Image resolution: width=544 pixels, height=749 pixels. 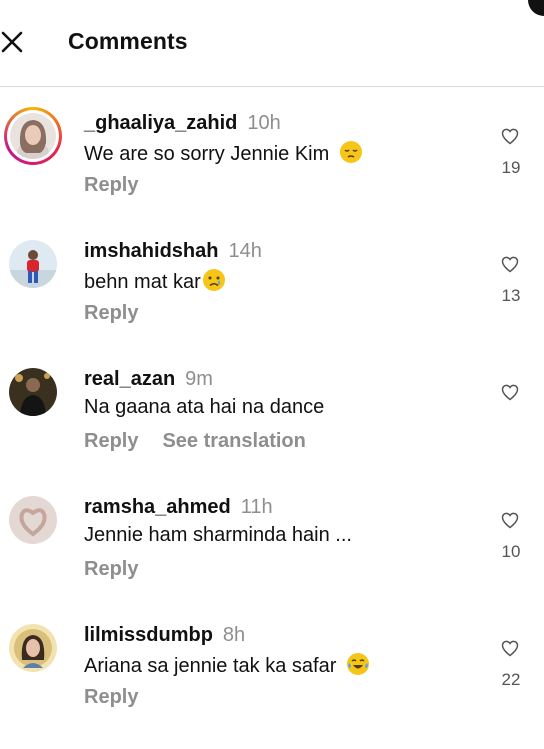 What do you see at coordinates (204, 407) in the screenshot?
I see `comment-text: Na gaana ata hai na dance` at bounding box center [204, 407].